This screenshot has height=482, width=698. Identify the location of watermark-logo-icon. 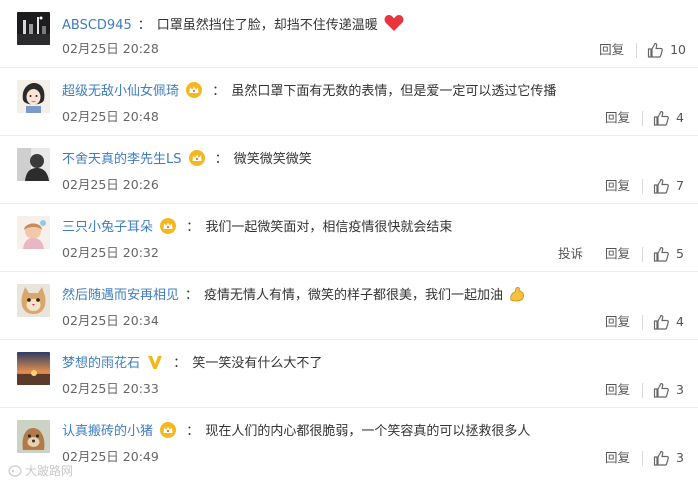
(15, 471).